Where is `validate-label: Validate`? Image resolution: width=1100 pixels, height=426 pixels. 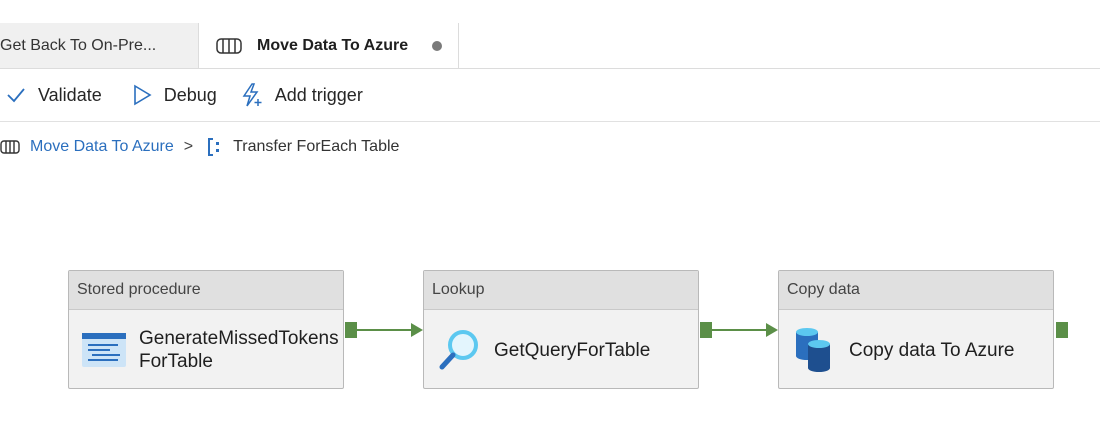
validate-label: Validate is located at coordinates (70, 94).